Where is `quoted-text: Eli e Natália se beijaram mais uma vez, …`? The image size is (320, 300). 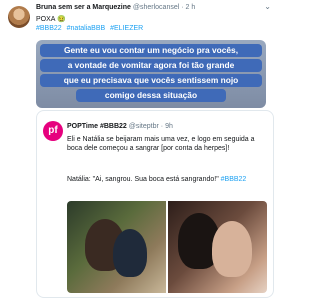
quoted-text: Eli e Natália se beijaram mais uma vez, … is located at coordinates (161, 144).